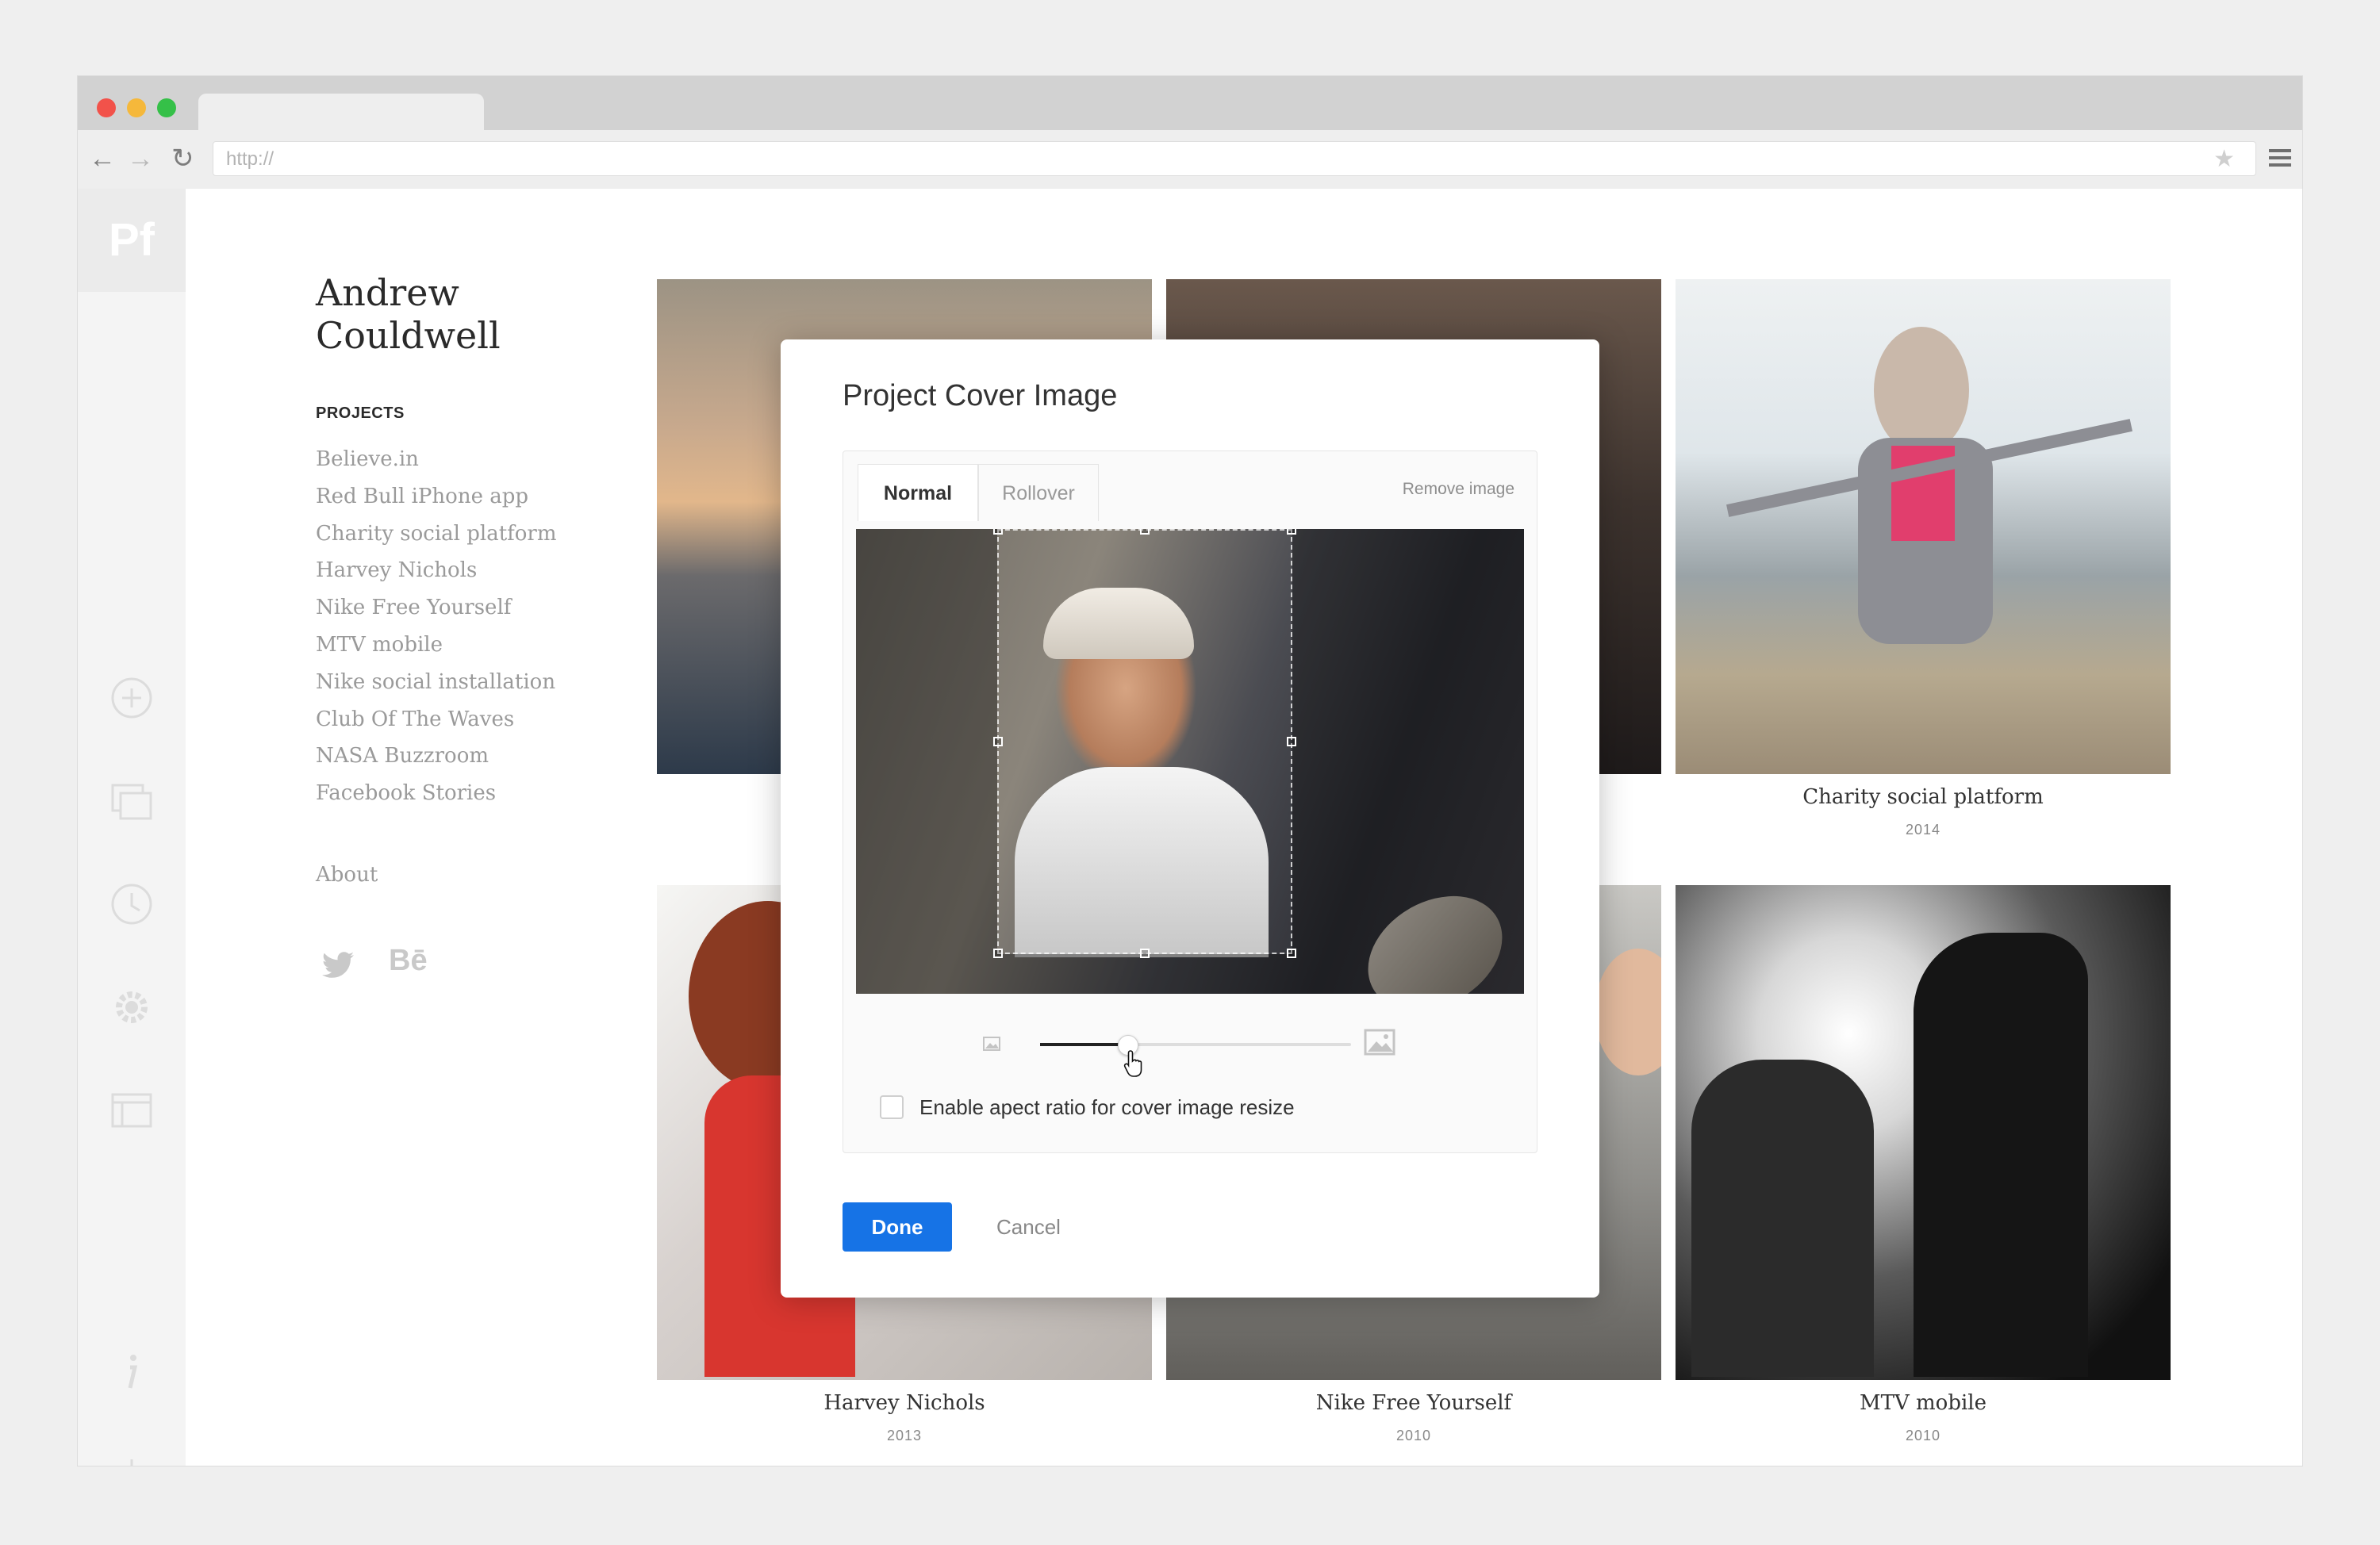 The image size is (2380, 1545). I want to click on crop-handle-left, so click(998, 741).